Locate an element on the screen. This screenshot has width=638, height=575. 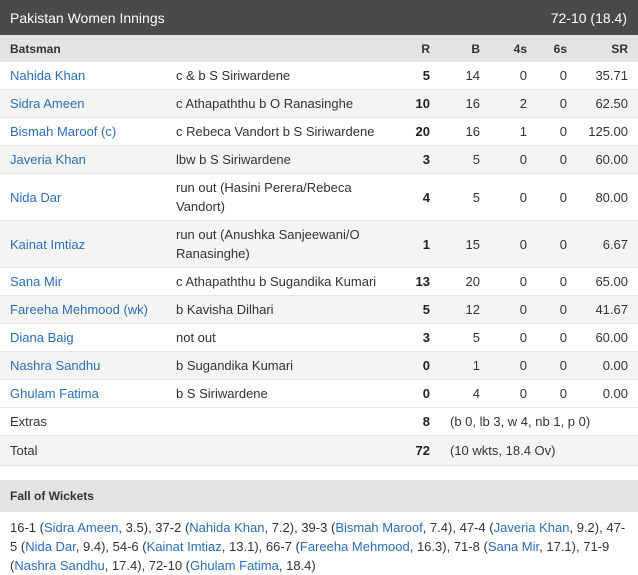
strike-rate-cell: 60.00 is located at coordinates (607, 337).